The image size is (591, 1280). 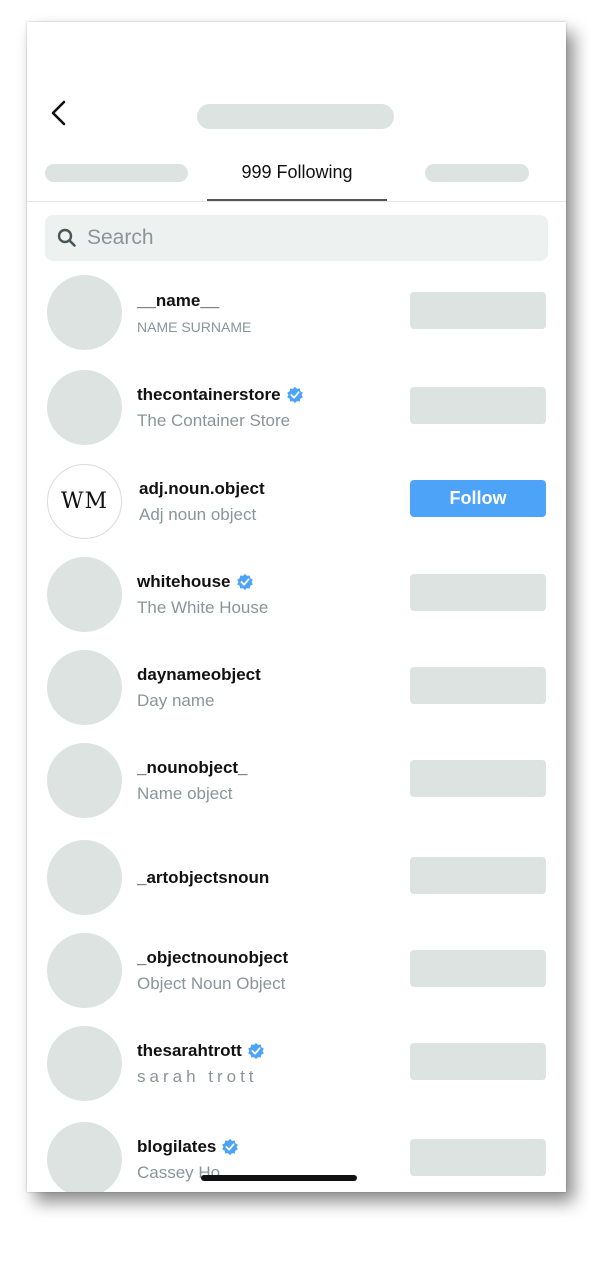 What do you see at coordinates (202, 594) in the screenshot?
I see `account-names: whitehouse The White House` at bounding box center [202, 594].